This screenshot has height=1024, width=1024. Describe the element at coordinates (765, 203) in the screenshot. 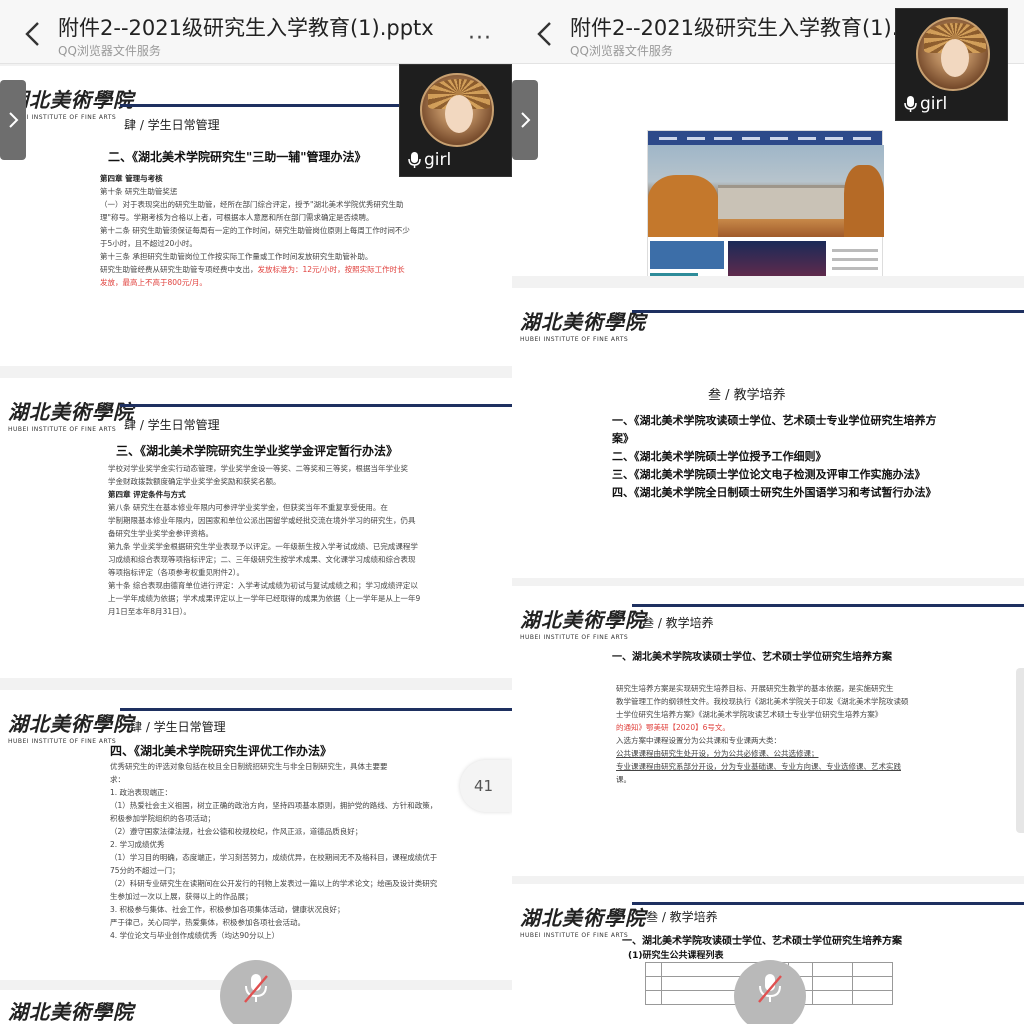

I see `website-screenshot` at that location.